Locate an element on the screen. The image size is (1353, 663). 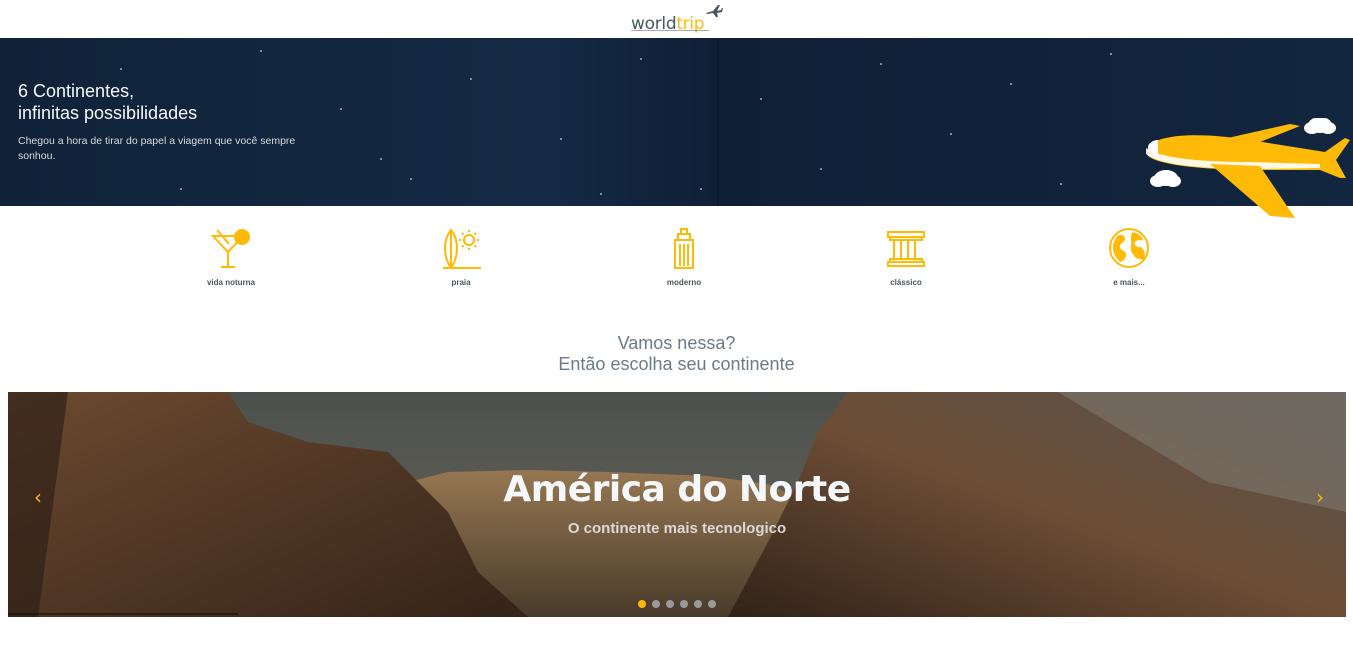
next-arrow-icon: › is located at coordinates (1320, 497).